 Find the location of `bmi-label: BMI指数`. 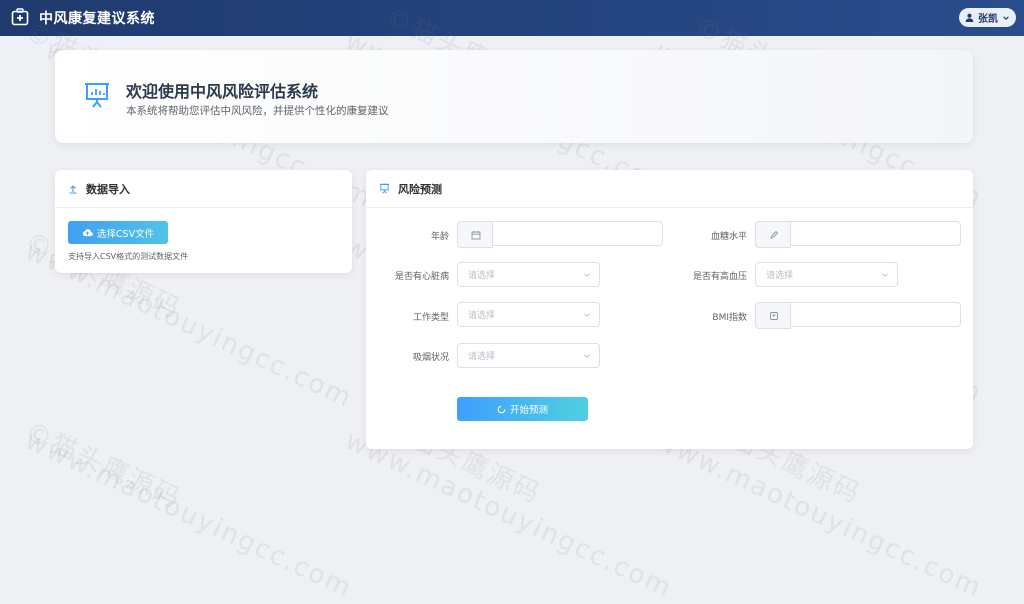

bmi-label: BMI指数 is located at coordinates (729, 318).